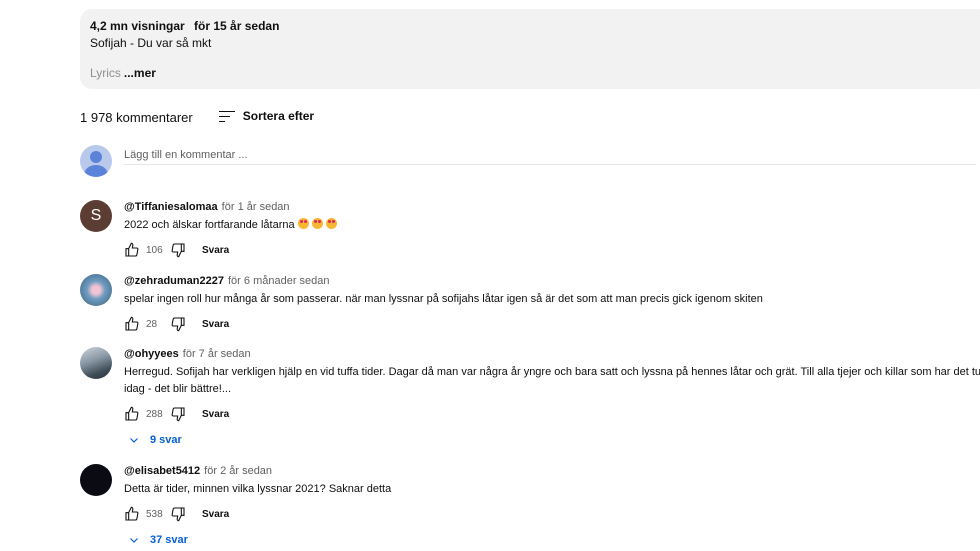 This screenshot has height=551, width=980. I want to click on comment-time: för 6 månader sedan, so click(279, 281).